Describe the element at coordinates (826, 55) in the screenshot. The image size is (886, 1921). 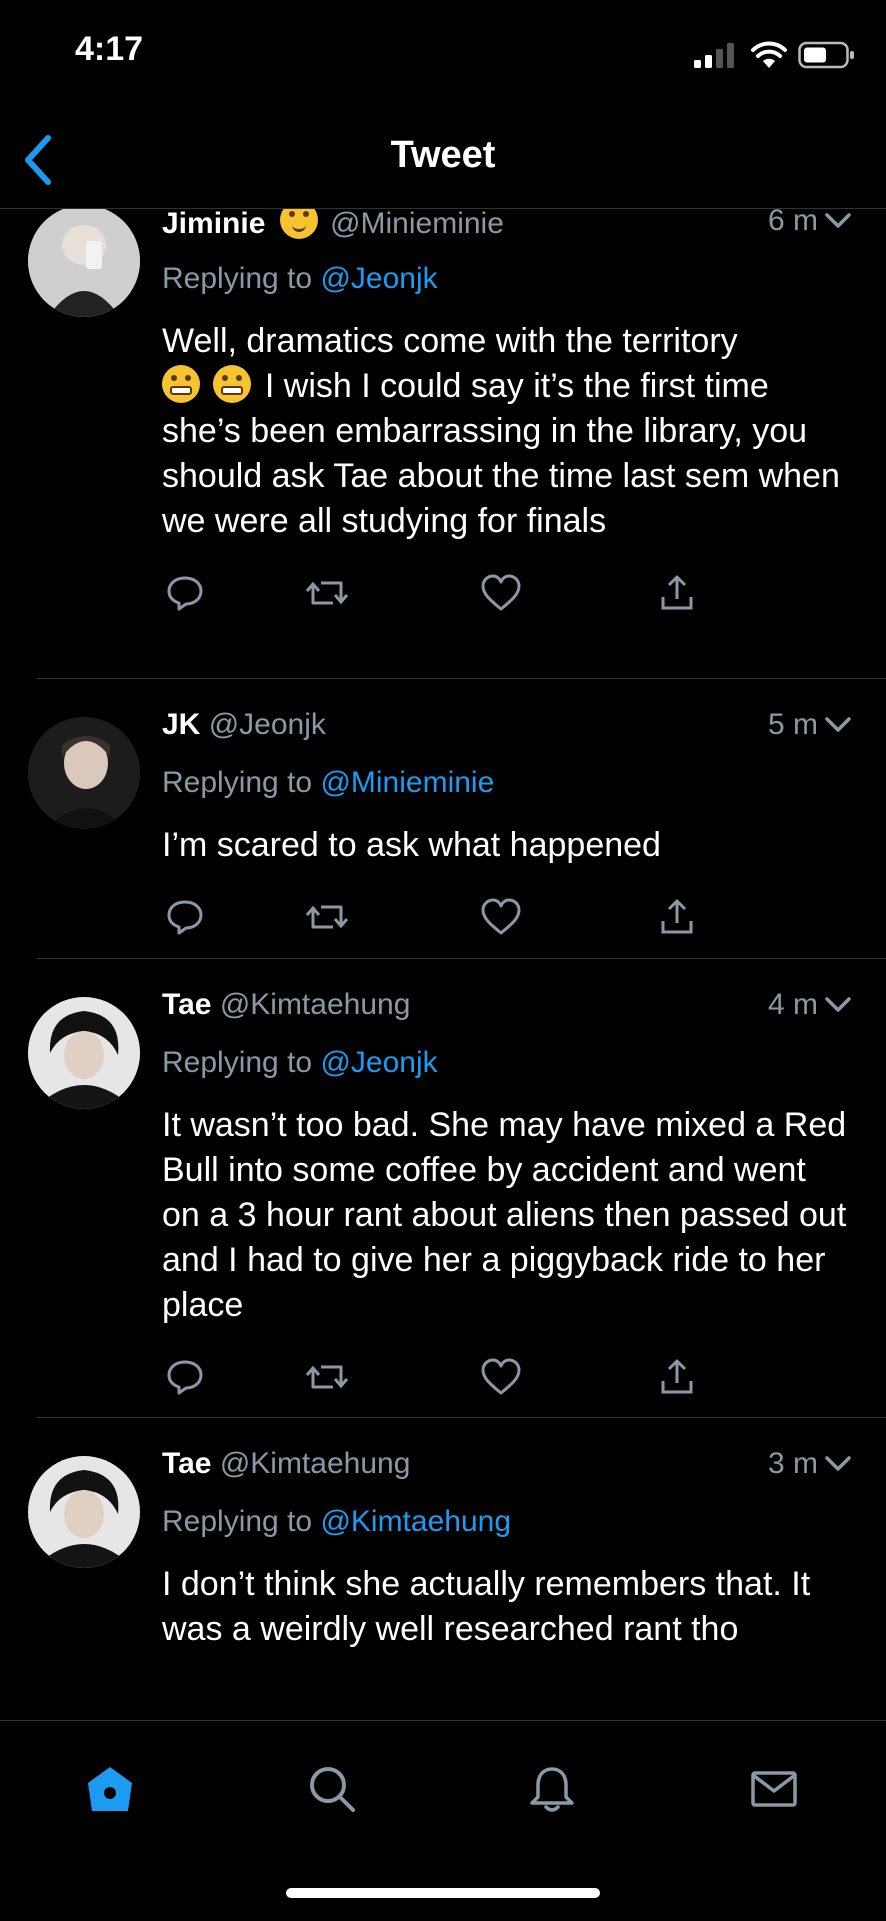
I see `battery-icon` at that location.